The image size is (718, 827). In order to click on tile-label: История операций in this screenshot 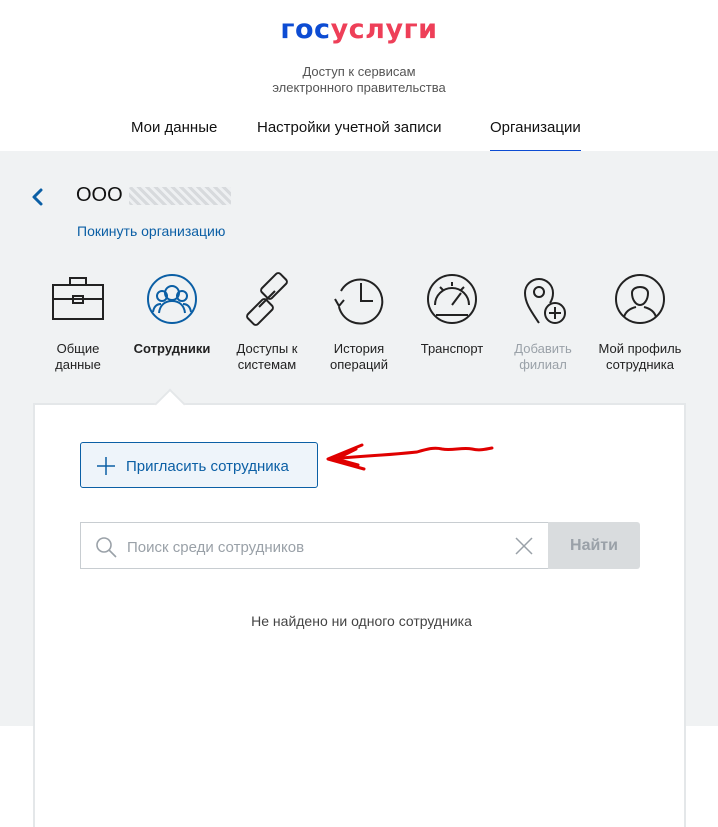, I will do `click(359, 356)`.